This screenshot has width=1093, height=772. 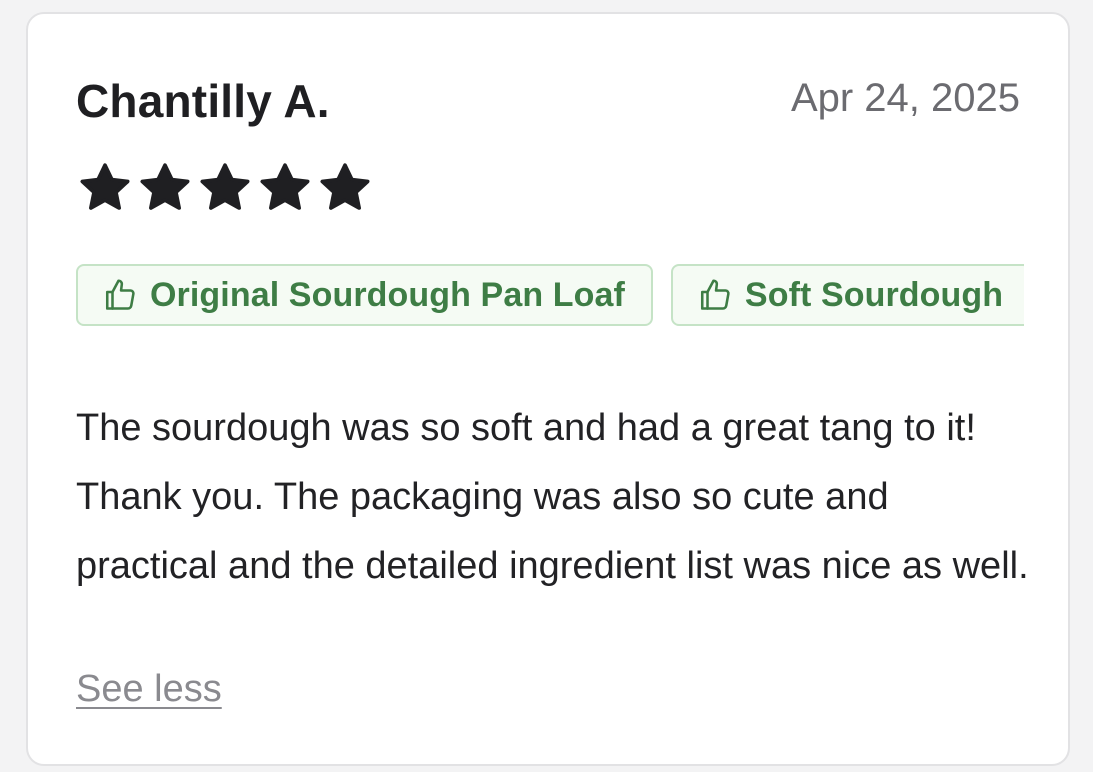 I want to click on reviewer-name: Chantilly A., so click(x=203, y=101).